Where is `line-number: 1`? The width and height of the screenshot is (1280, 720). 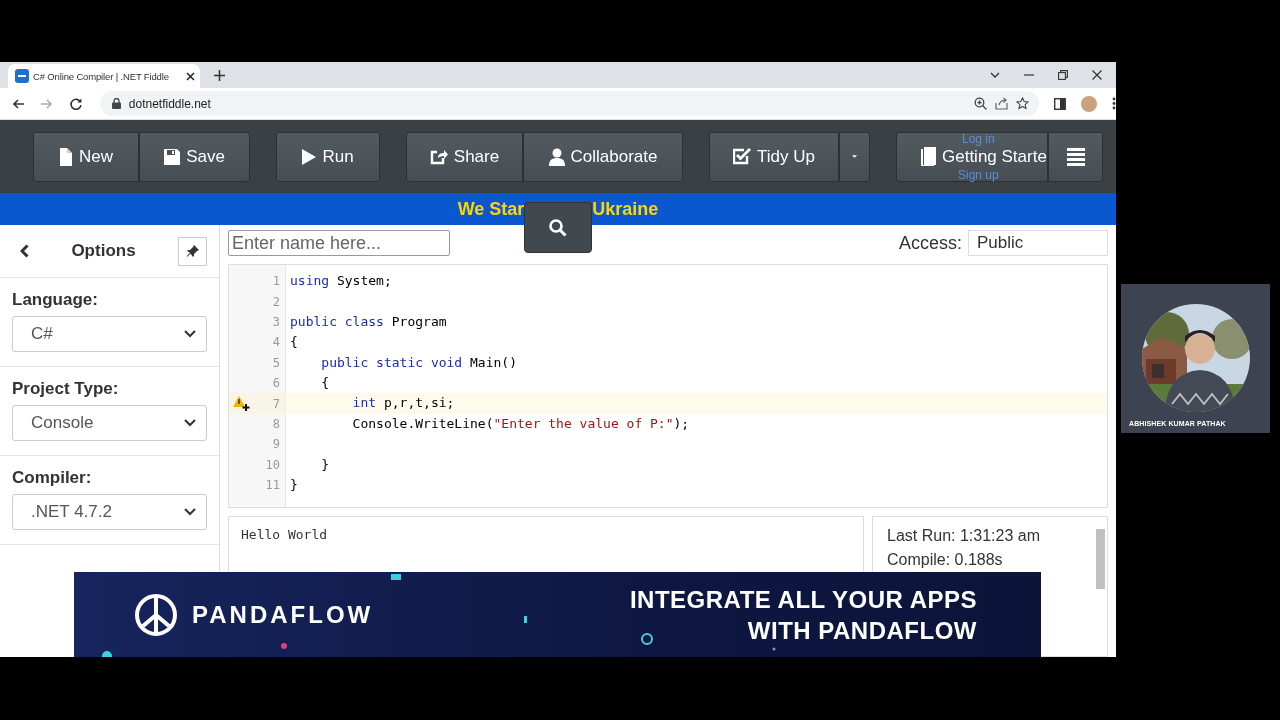
line-number: 1 is located at coordinates (276, 281).